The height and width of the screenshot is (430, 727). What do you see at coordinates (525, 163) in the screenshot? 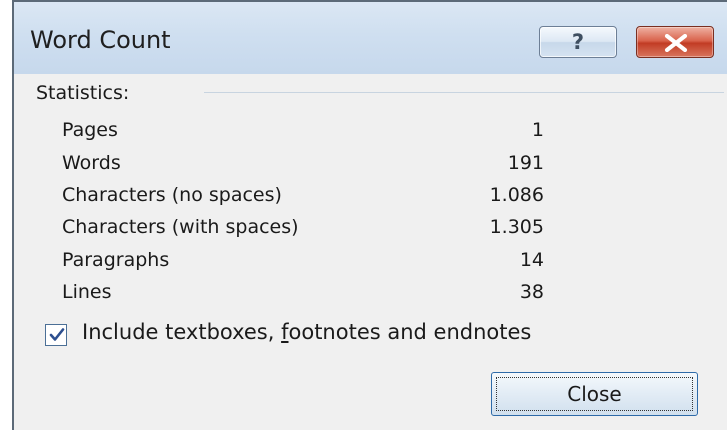
I see `stat-value: 191` at bounding box center [525, 163].